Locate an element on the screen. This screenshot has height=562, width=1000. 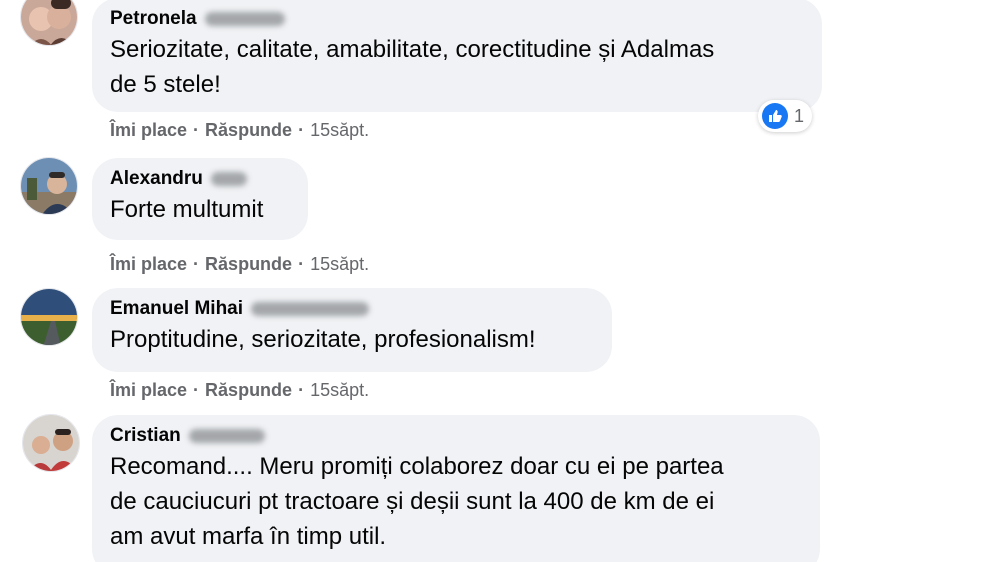
avatar-emanuel-mihai is located at coordinates (49, 317).